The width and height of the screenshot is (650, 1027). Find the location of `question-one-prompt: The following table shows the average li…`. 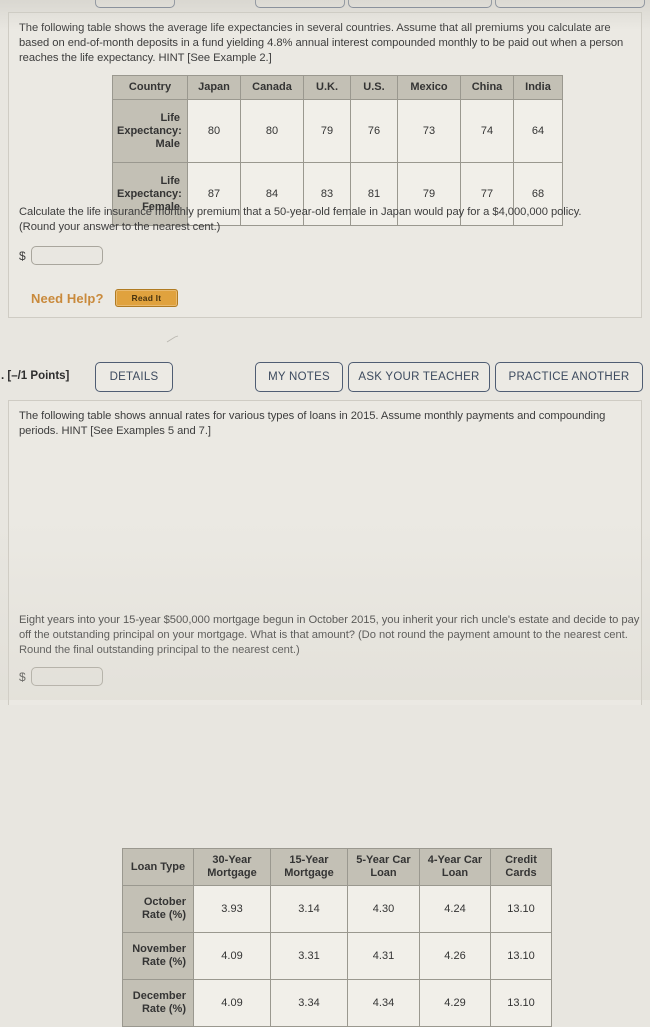

question-one-prompt: The following table shows the average li… is located at coordinates (321, 43).